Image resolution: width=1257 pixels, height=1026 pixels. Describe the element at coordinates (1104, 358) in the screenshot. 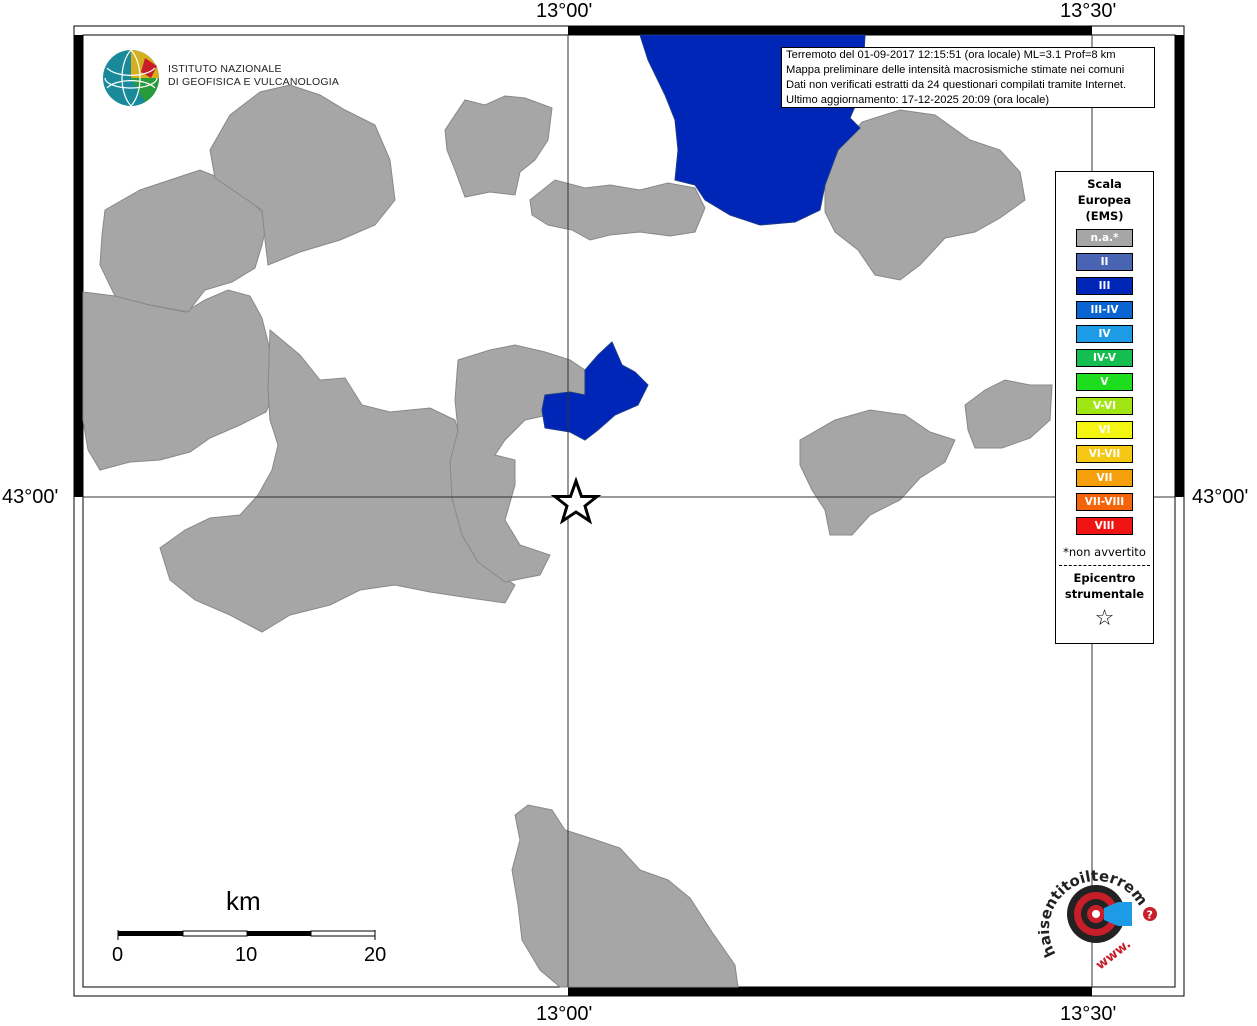

I see `legend-swatch-iv-v: IV-V` at that location.